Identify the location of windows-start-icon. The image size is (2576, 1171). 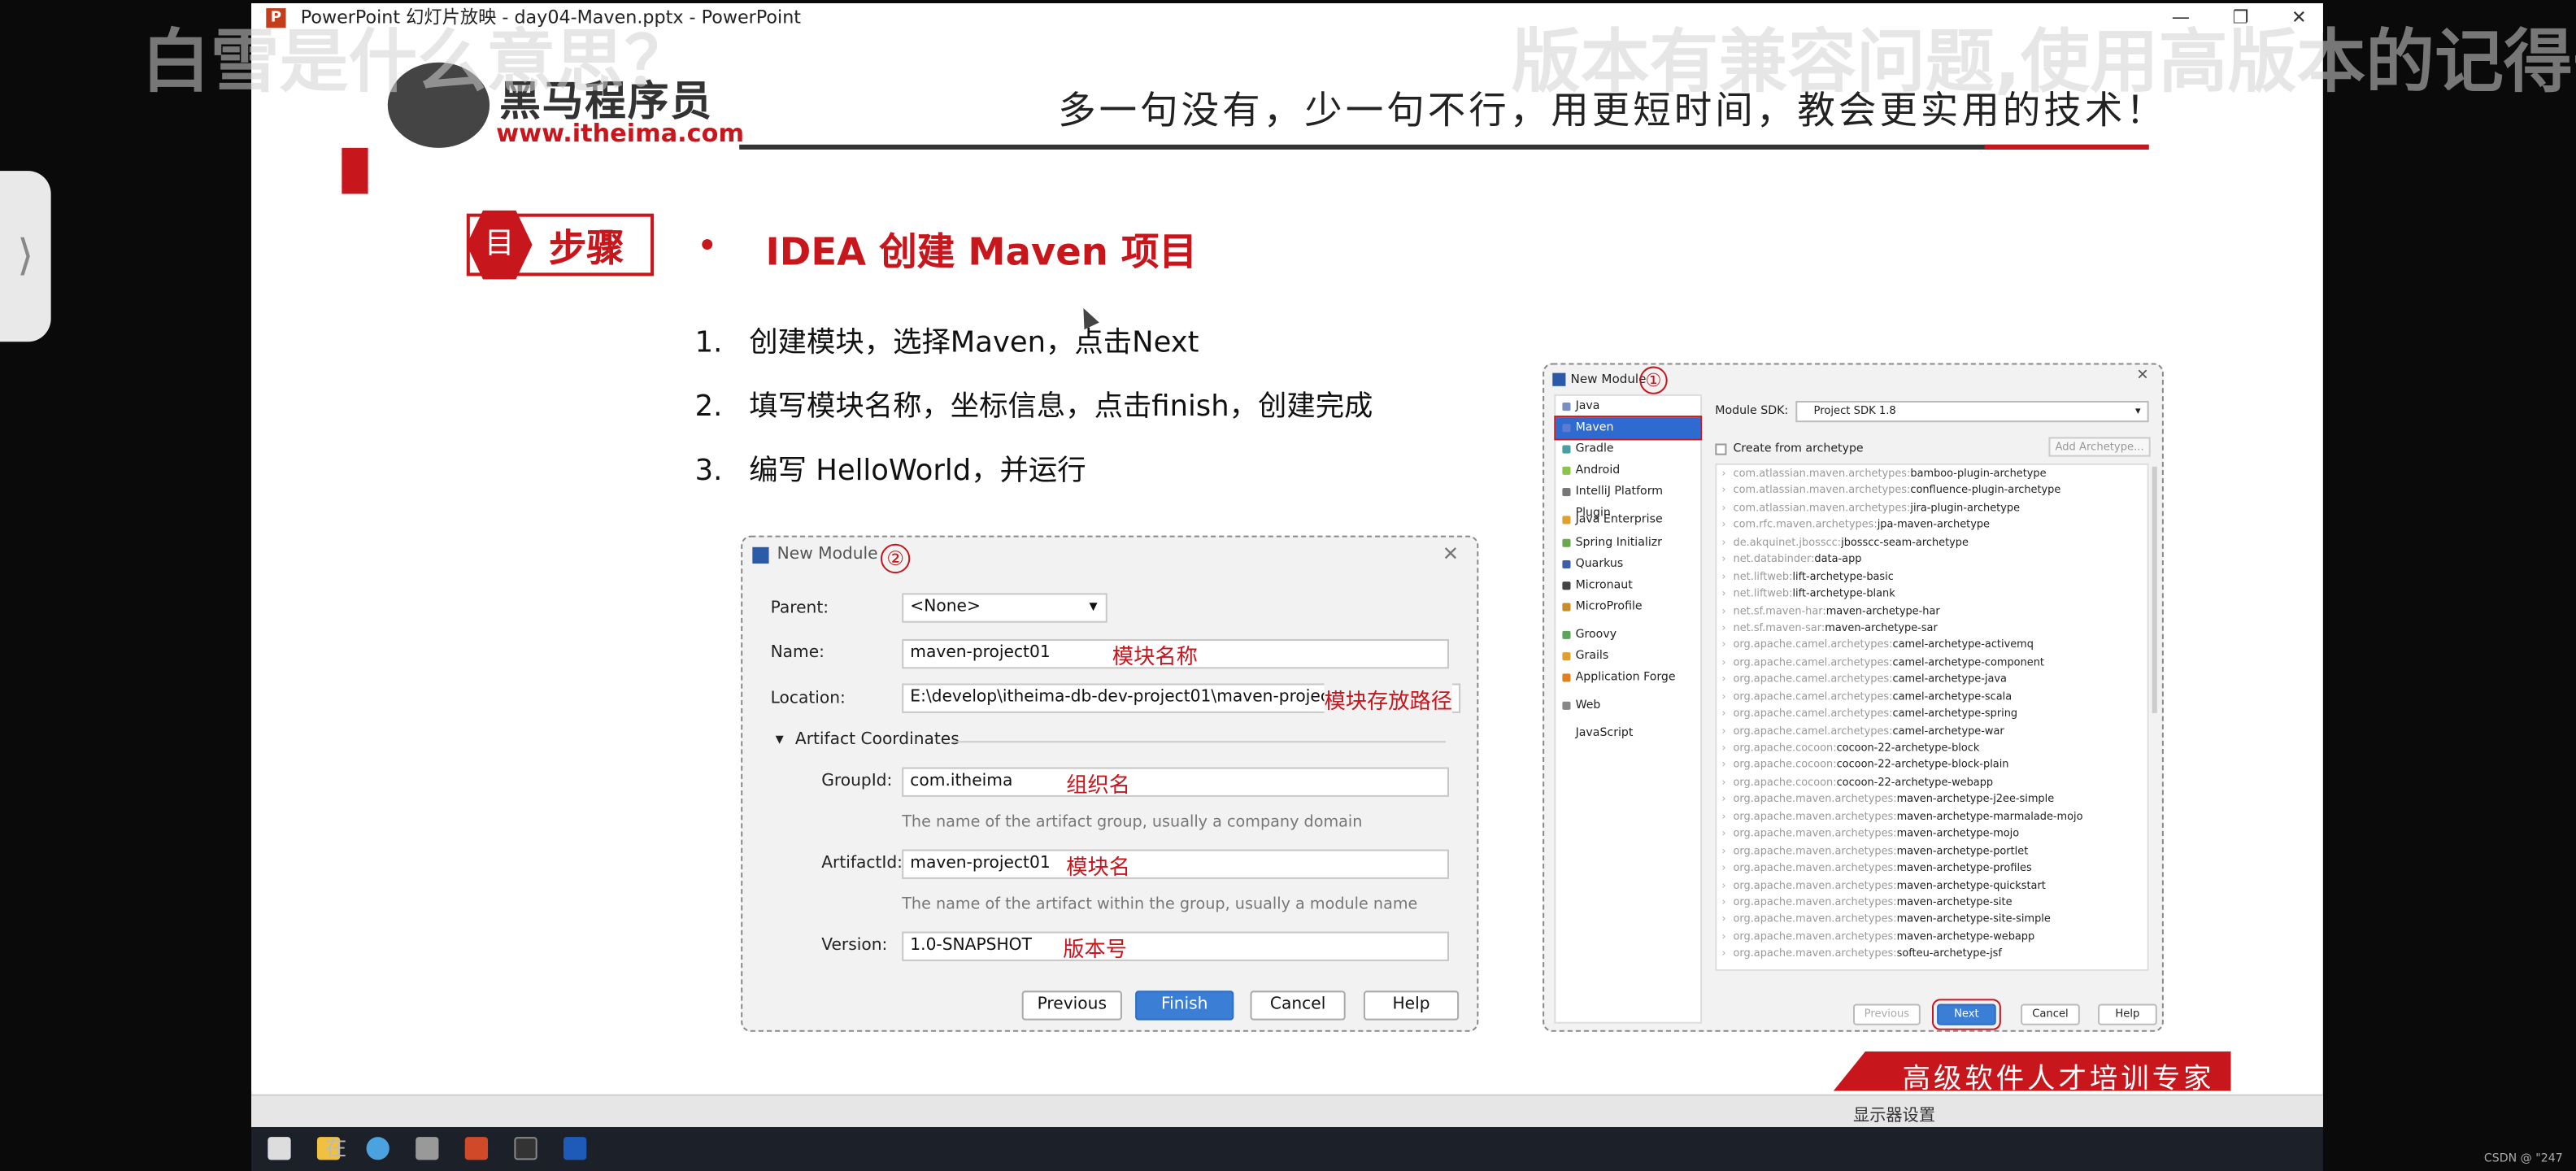
(280, 1148).